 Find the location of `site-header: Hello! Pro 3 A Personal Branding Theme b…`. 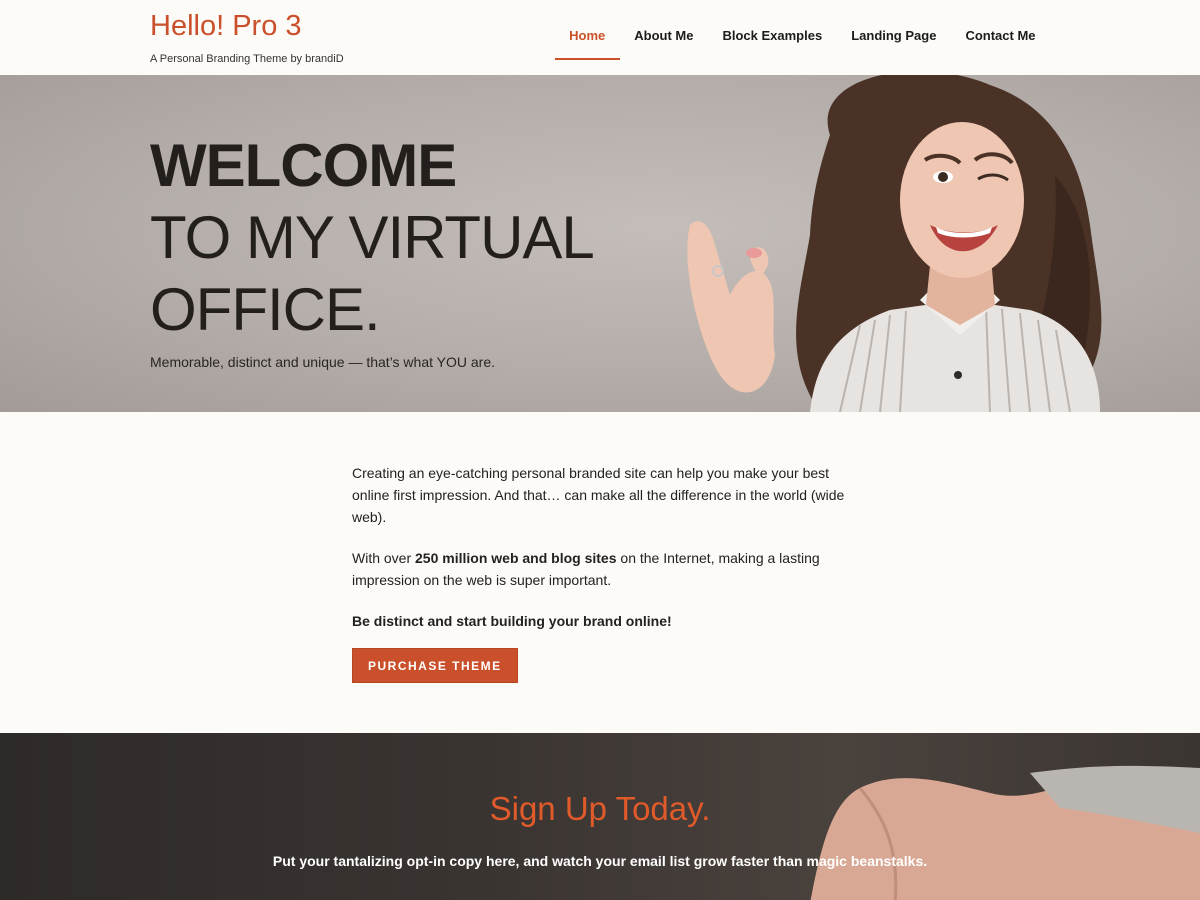

site-header: Hello! Pro 3 A Personal Branding Theme b… is located at coordinates (600, 37).